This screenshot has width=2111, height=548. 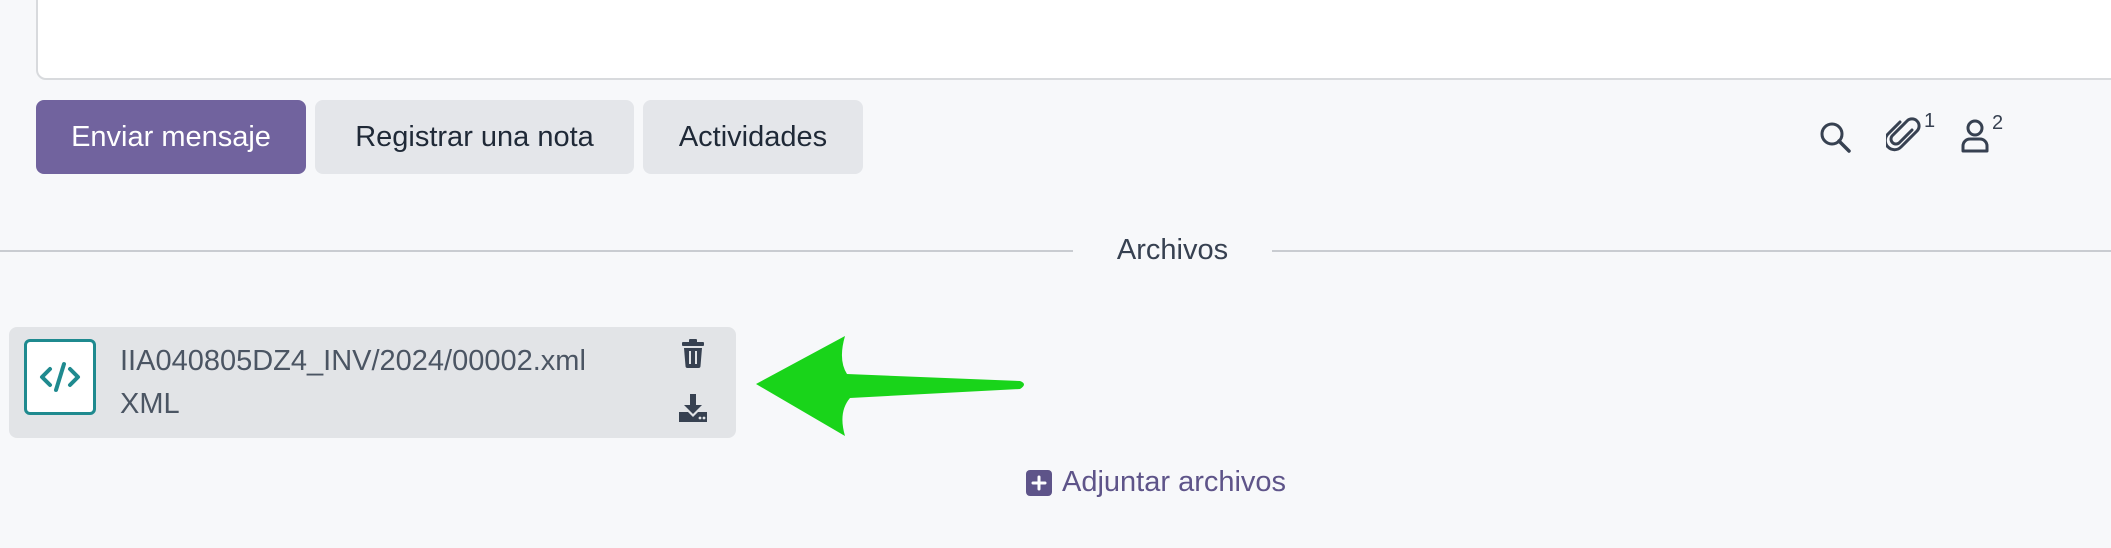 I want to click on annotation-arrow-icon, so click(x=890, y=386).